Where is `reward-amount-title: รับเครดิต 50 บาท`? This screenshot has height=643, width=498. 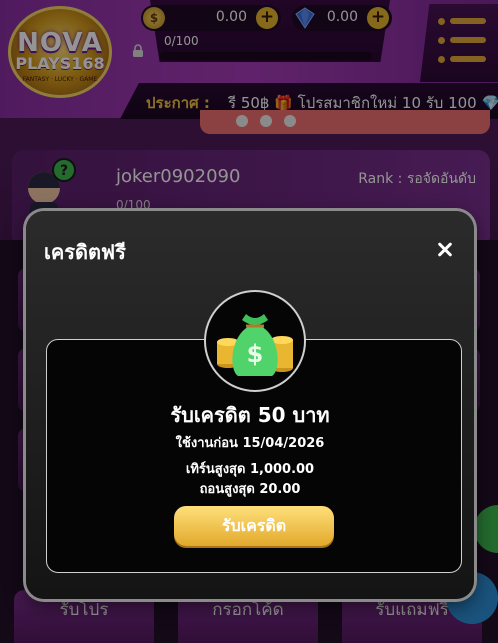
reward-amount-title: รับเครดิต 50 บาท is located at coordinates (250, 415).